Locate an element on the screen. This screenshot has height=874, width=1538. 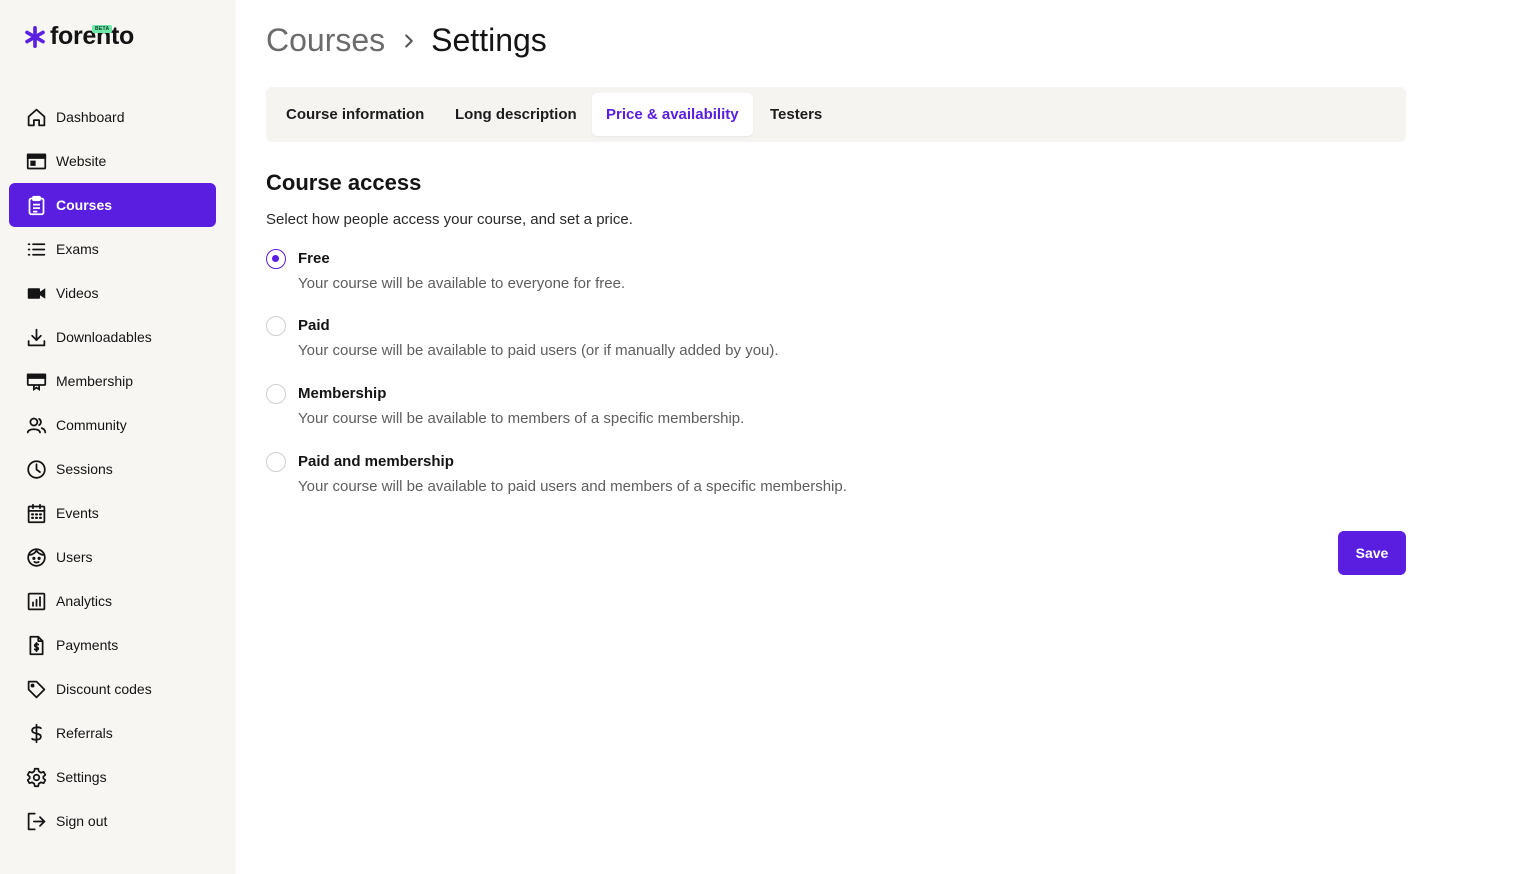
radio-paid-and-membership is located at coordinates (276, 462).